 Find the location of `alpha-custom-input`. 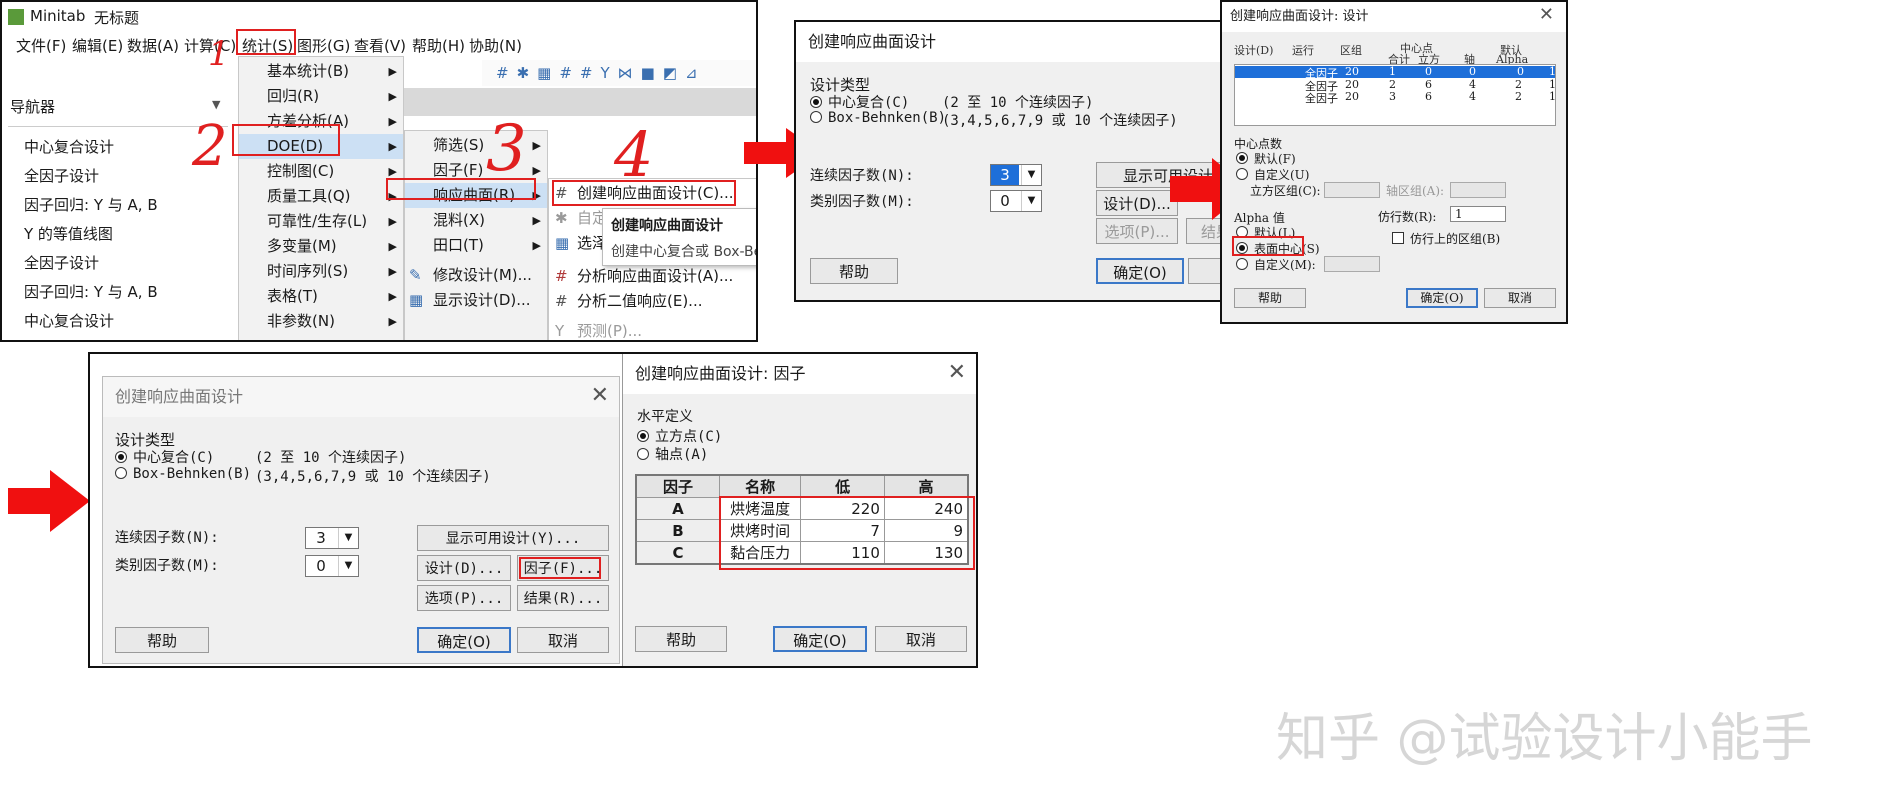

alpha-custom-input is located at coordinates (1352, 264).